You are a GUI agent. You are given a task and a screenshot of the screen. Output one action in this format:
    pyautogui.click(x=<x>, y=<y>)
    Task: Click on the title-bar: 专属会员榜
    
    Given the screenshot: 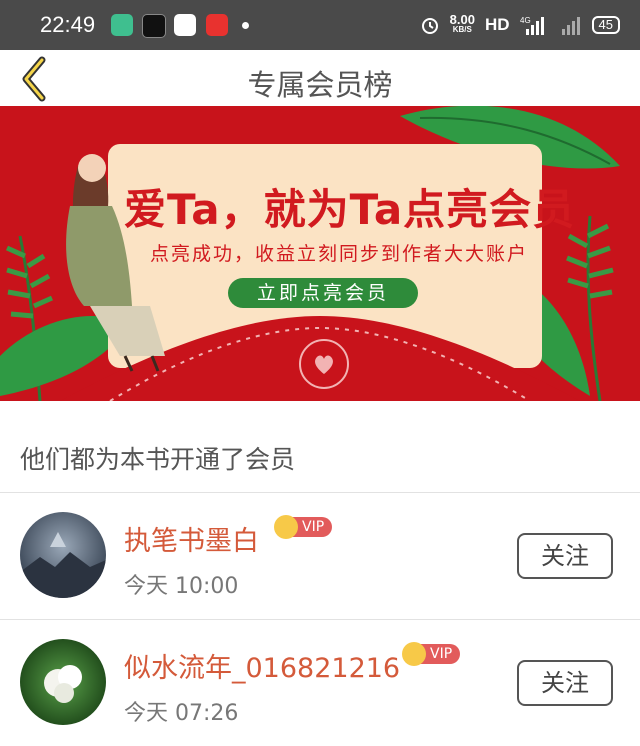 What is the action you would take?
    pyautogui.click(x=320, y=78)
    